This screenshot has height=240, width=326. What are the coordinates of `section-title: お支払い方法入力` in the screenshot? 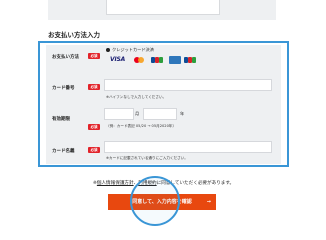 It's located at (74, 35).